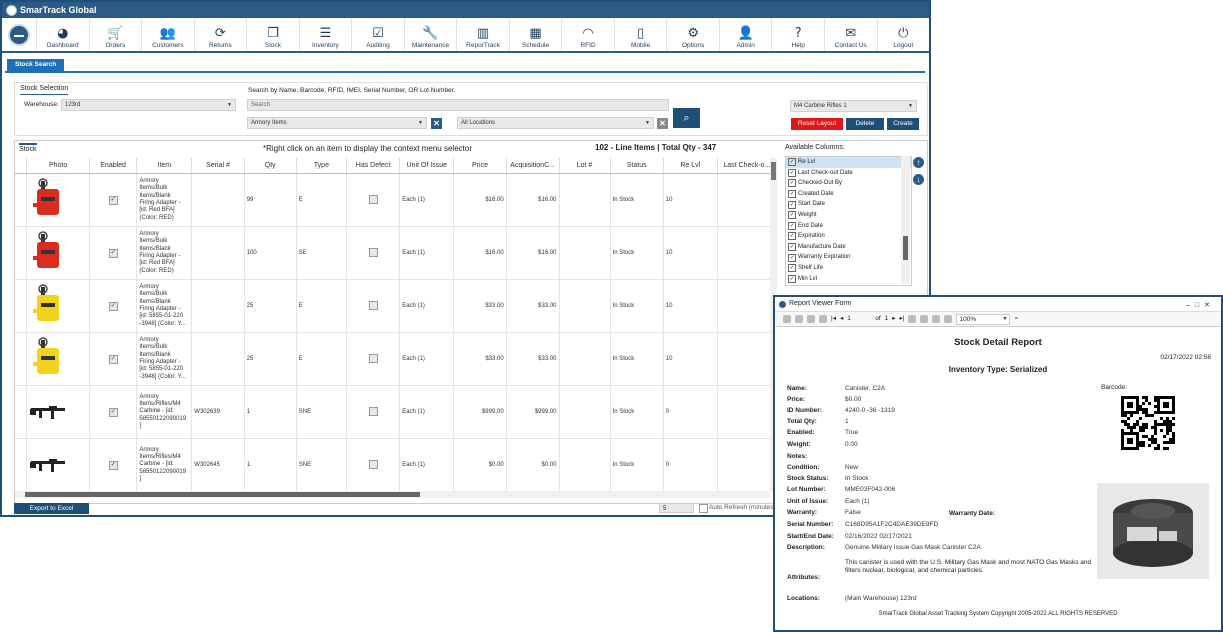 The image size is (1223, 632). What do you see at coordinates (148, 105) in the screenshot?
I see `warehouse-select: 123rd ▼` at bounding box center [148, 105].